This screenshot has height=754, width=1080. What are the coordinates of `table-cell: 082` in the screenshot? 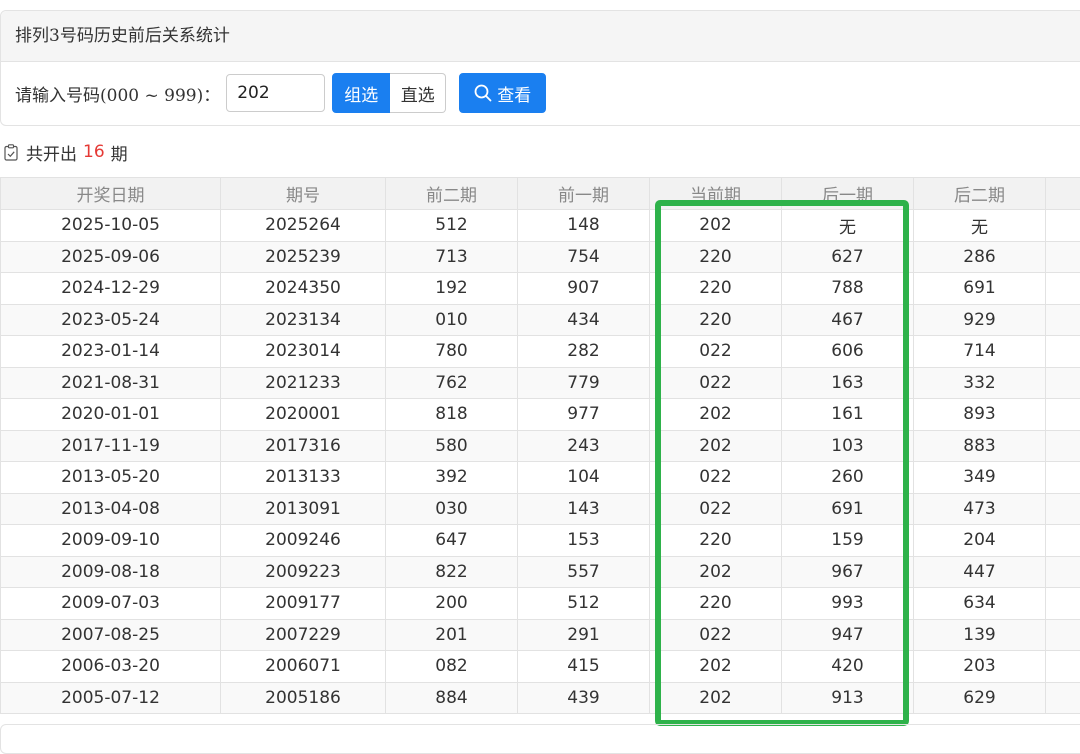 It's located at (452, 667).